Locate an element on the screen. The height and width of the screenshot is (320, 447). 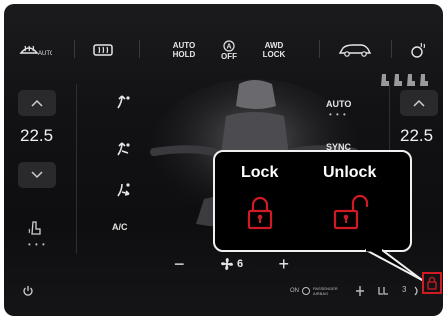
auto-level-dots: • • • is located at coordinates (338, 114).